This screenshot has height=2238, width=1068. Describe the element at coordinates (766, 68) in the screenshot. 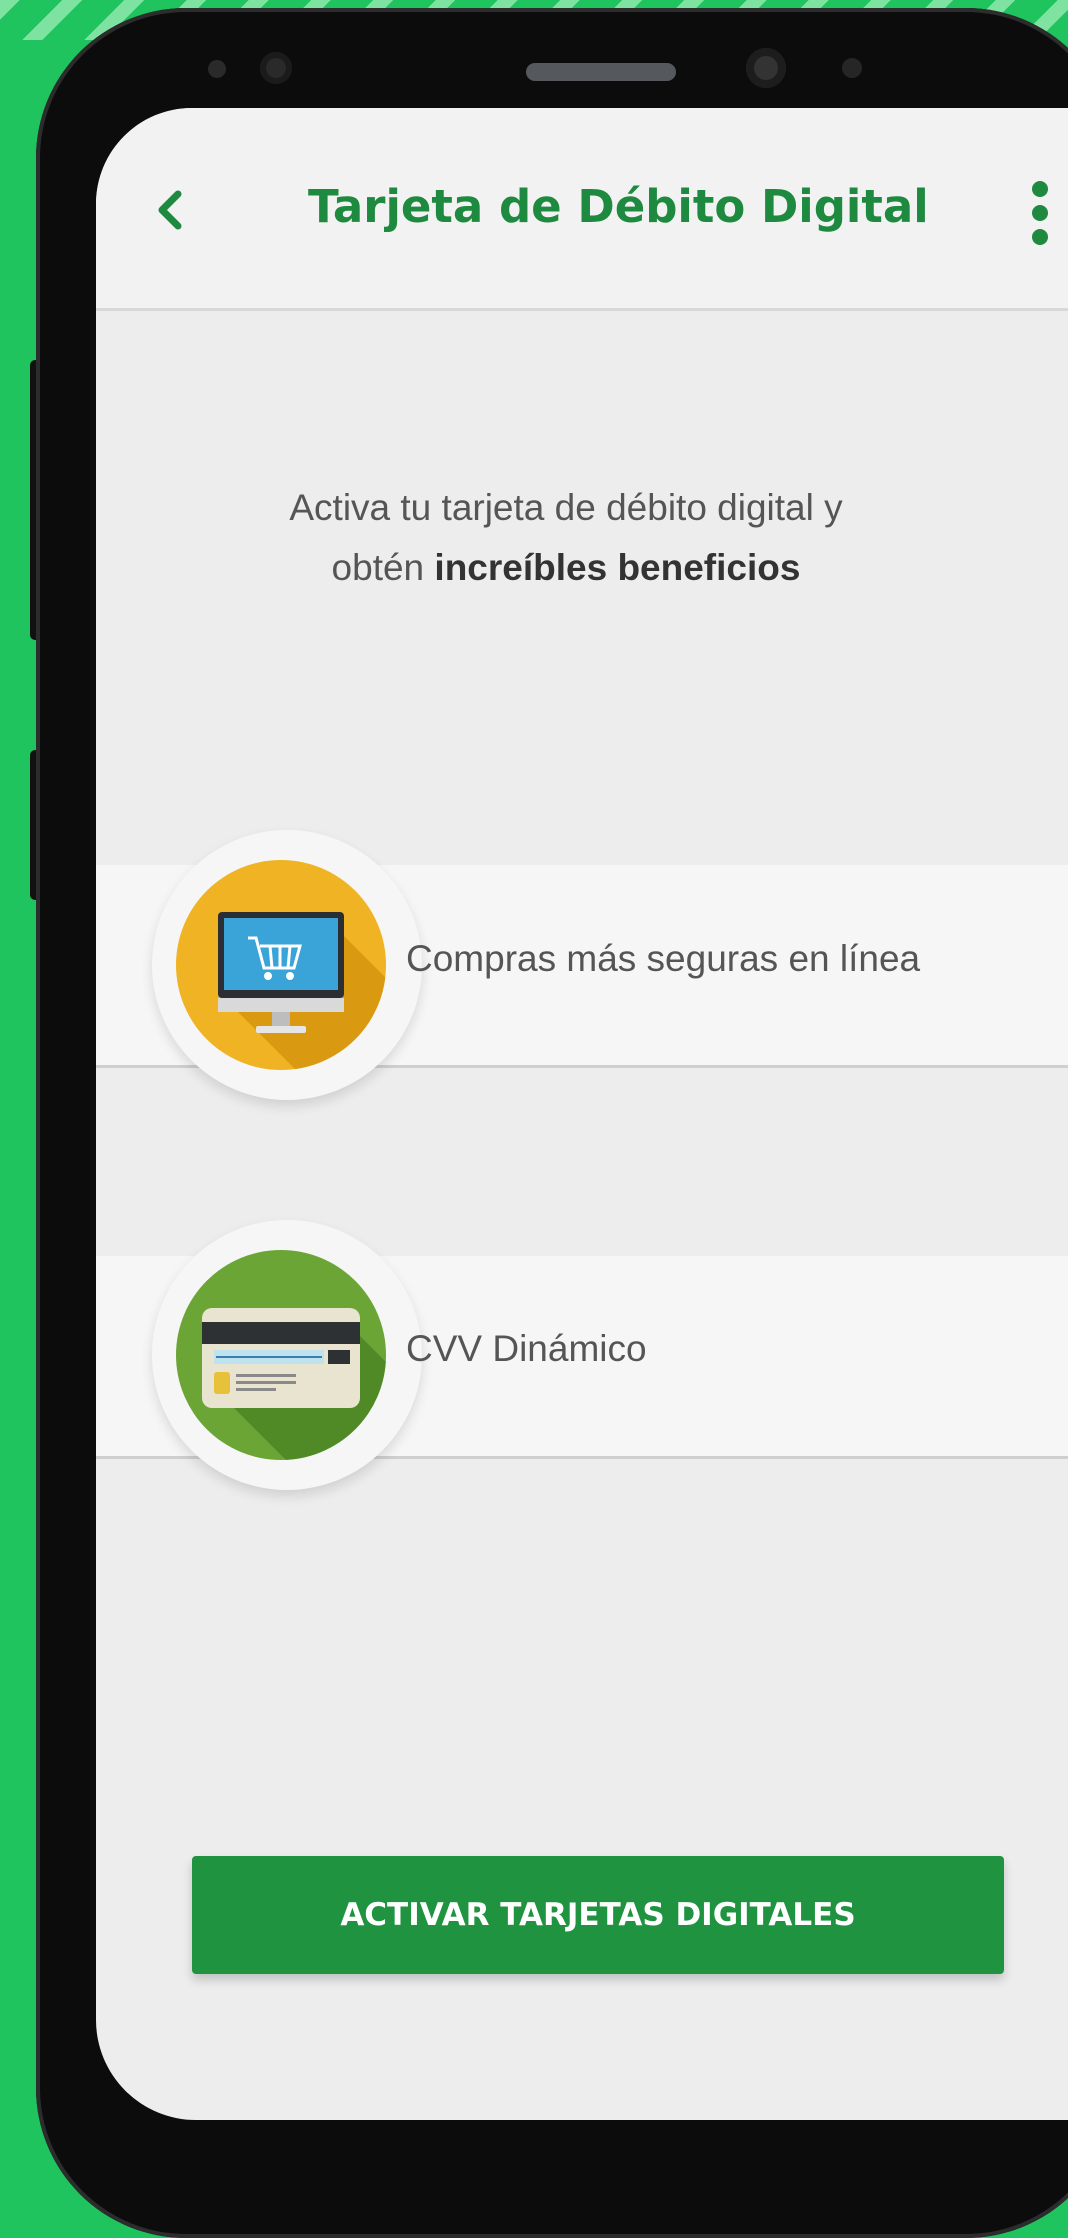

I see `front-camera-icon` at that location.